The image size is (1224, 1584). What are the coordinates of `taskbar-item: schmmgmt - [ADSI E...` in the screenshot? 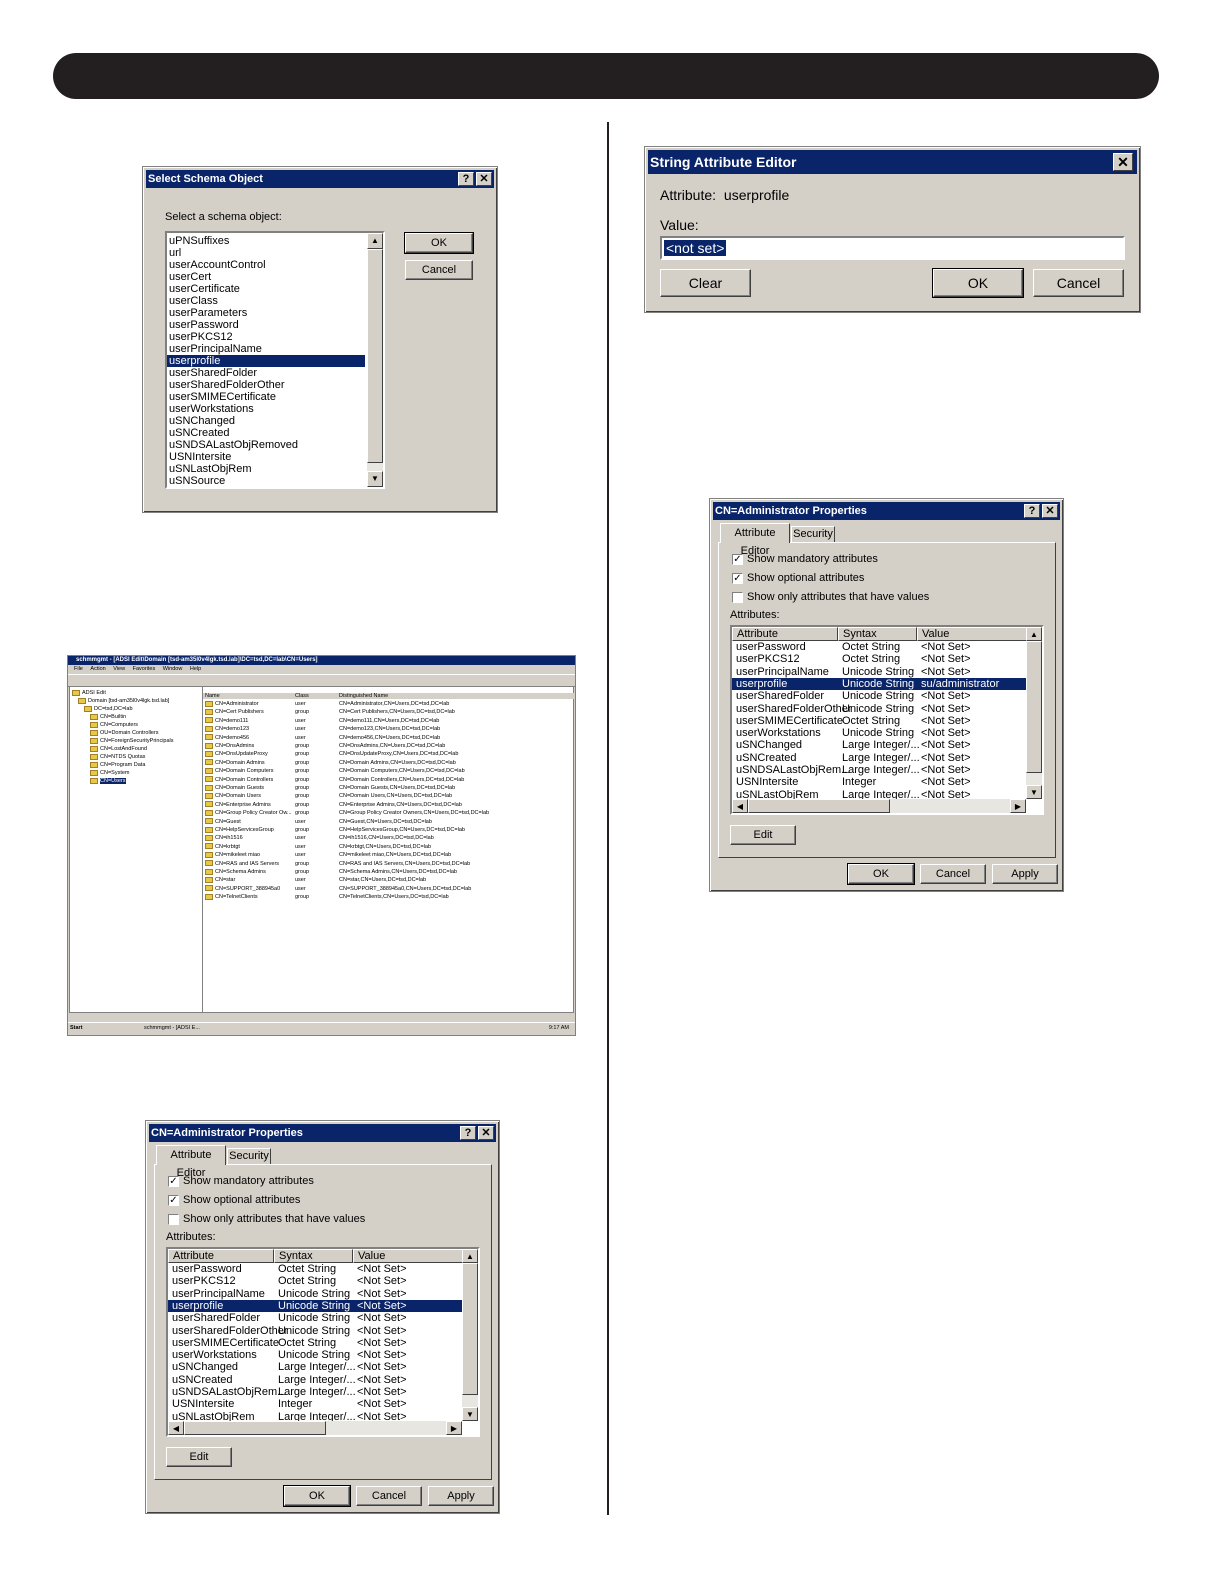 It's located at (172, 1028).